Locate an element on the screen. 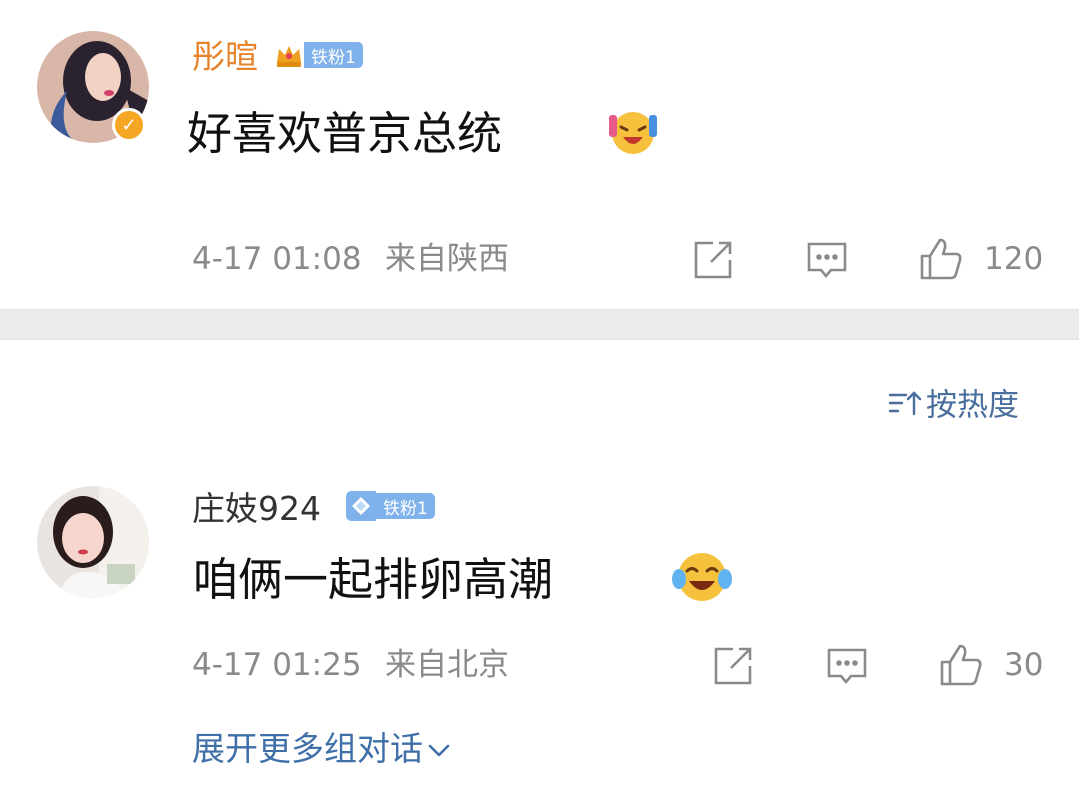 Image resolution: width=1079 pixels, height=809 pixels. crown-icon is located at coordinates (289, 55).